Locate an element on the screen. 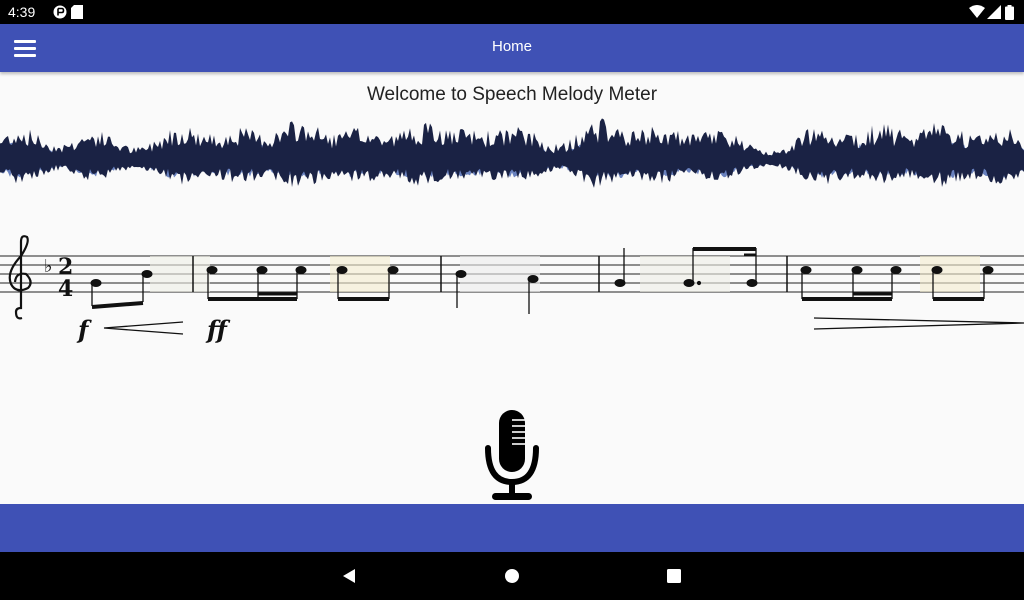  app-bar: Home is located at coordinates (512, 48).